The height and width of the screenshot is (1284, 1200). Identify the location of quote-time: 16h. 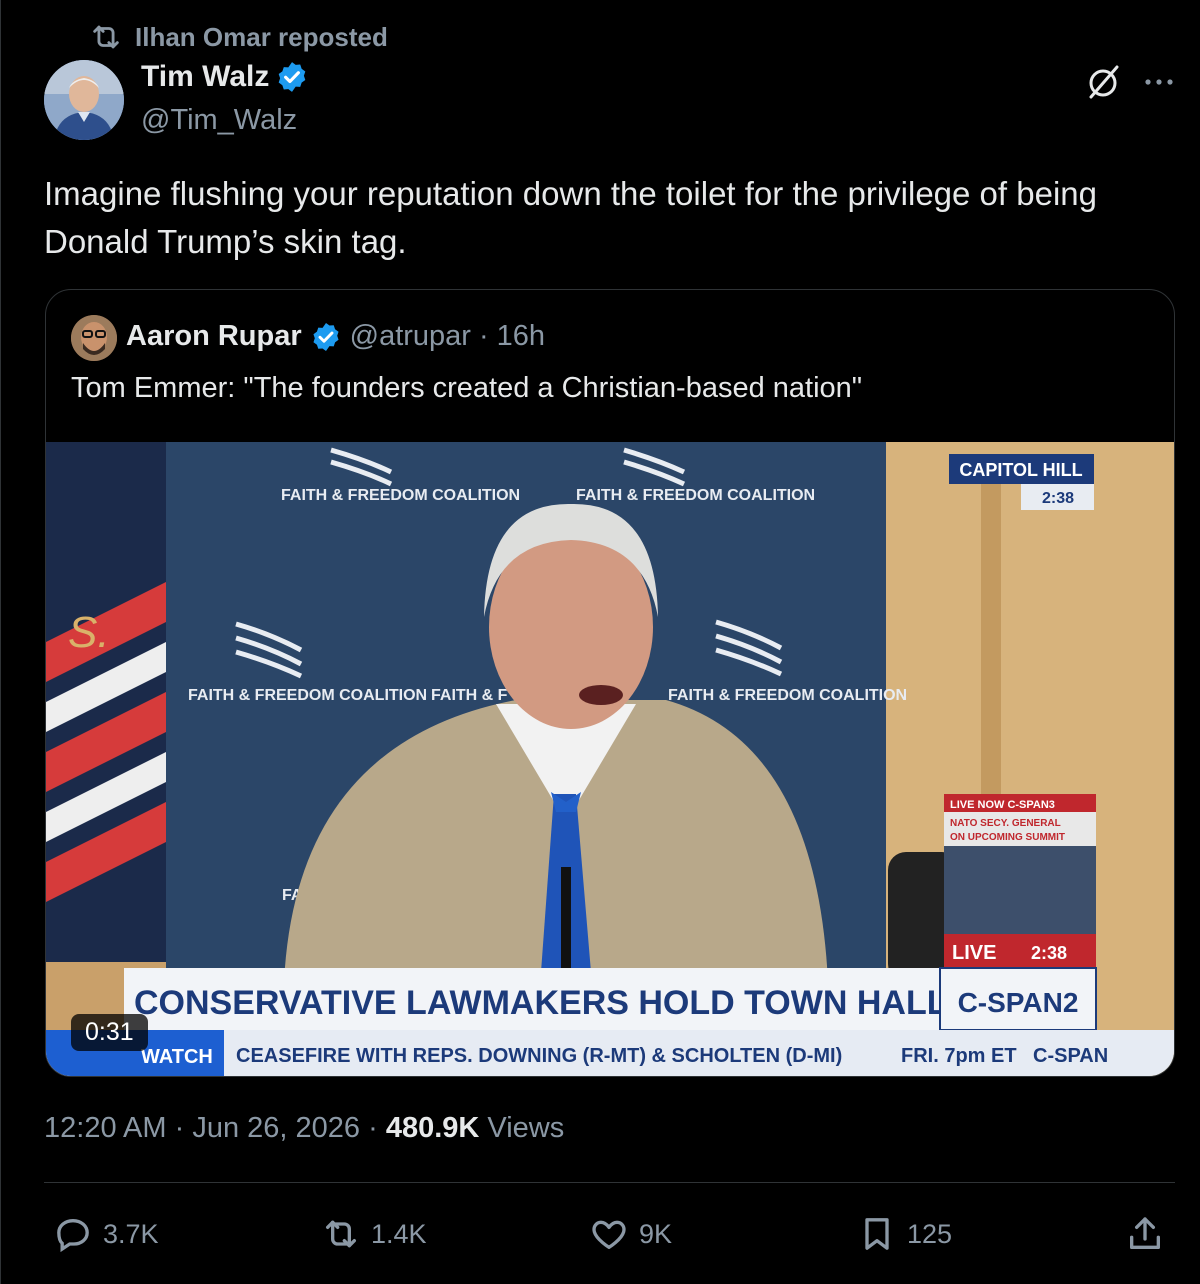
(521, 336).